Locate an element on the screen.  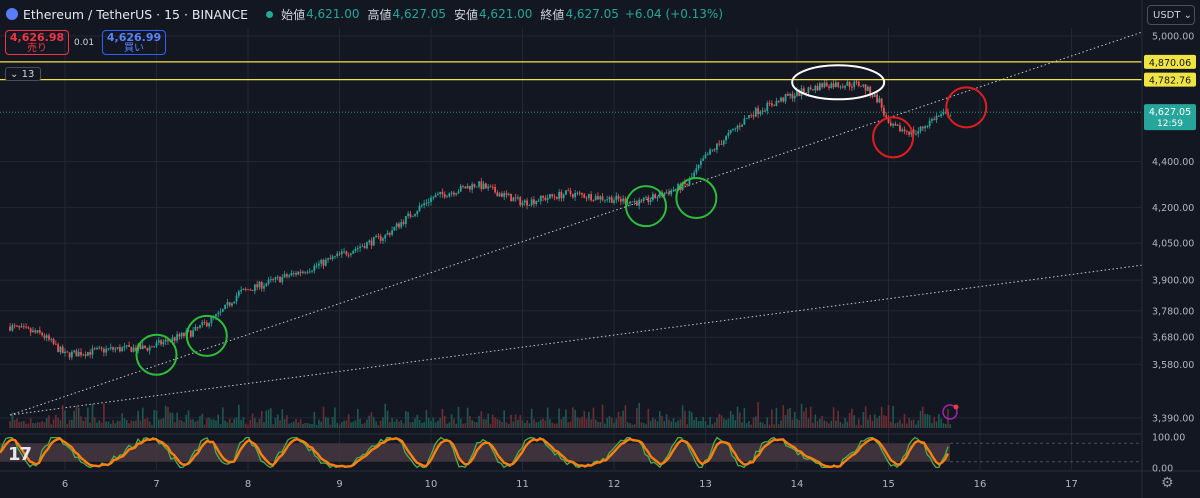
green-circle-marker is located at coordinates (696, 198).